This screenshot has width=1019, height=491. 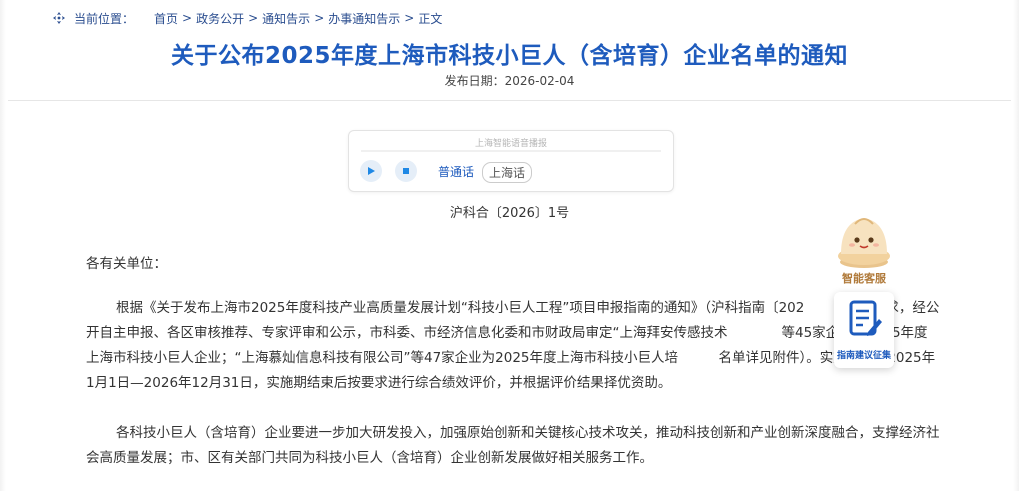 I want to click on guide-feedback-widget: 指南建议征集, so click(x=864, y=330).